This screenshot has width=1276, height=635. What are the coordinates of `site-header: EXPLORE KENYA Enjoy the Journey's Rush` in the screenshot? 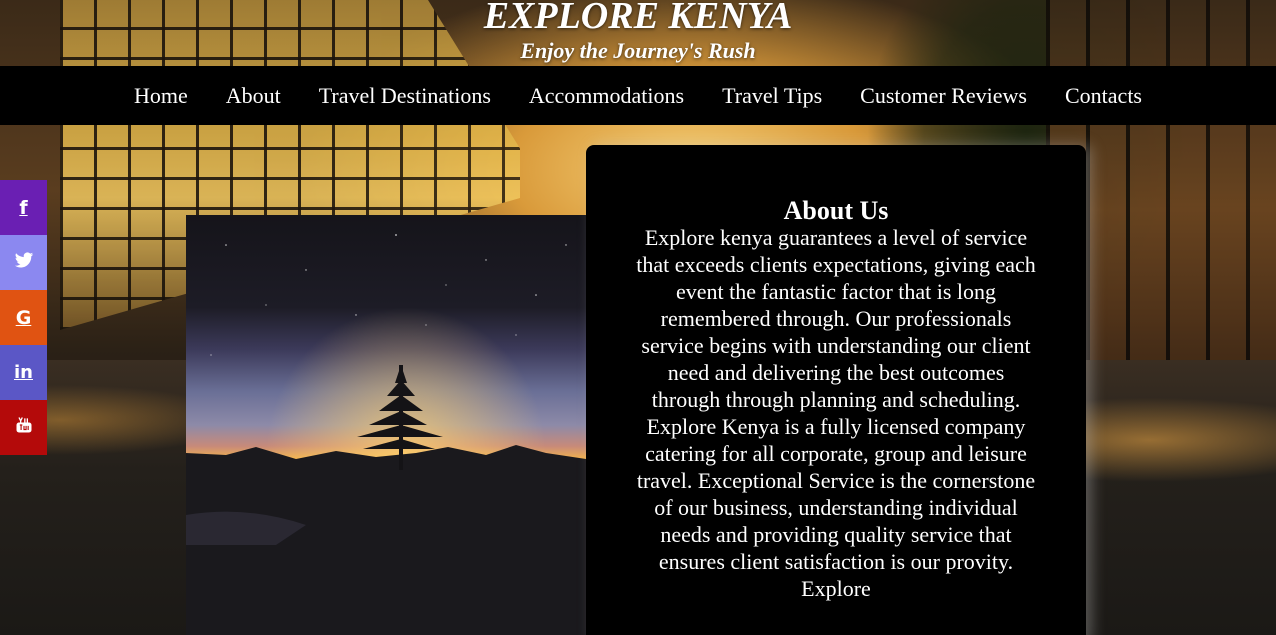 It's located at (638, 33).